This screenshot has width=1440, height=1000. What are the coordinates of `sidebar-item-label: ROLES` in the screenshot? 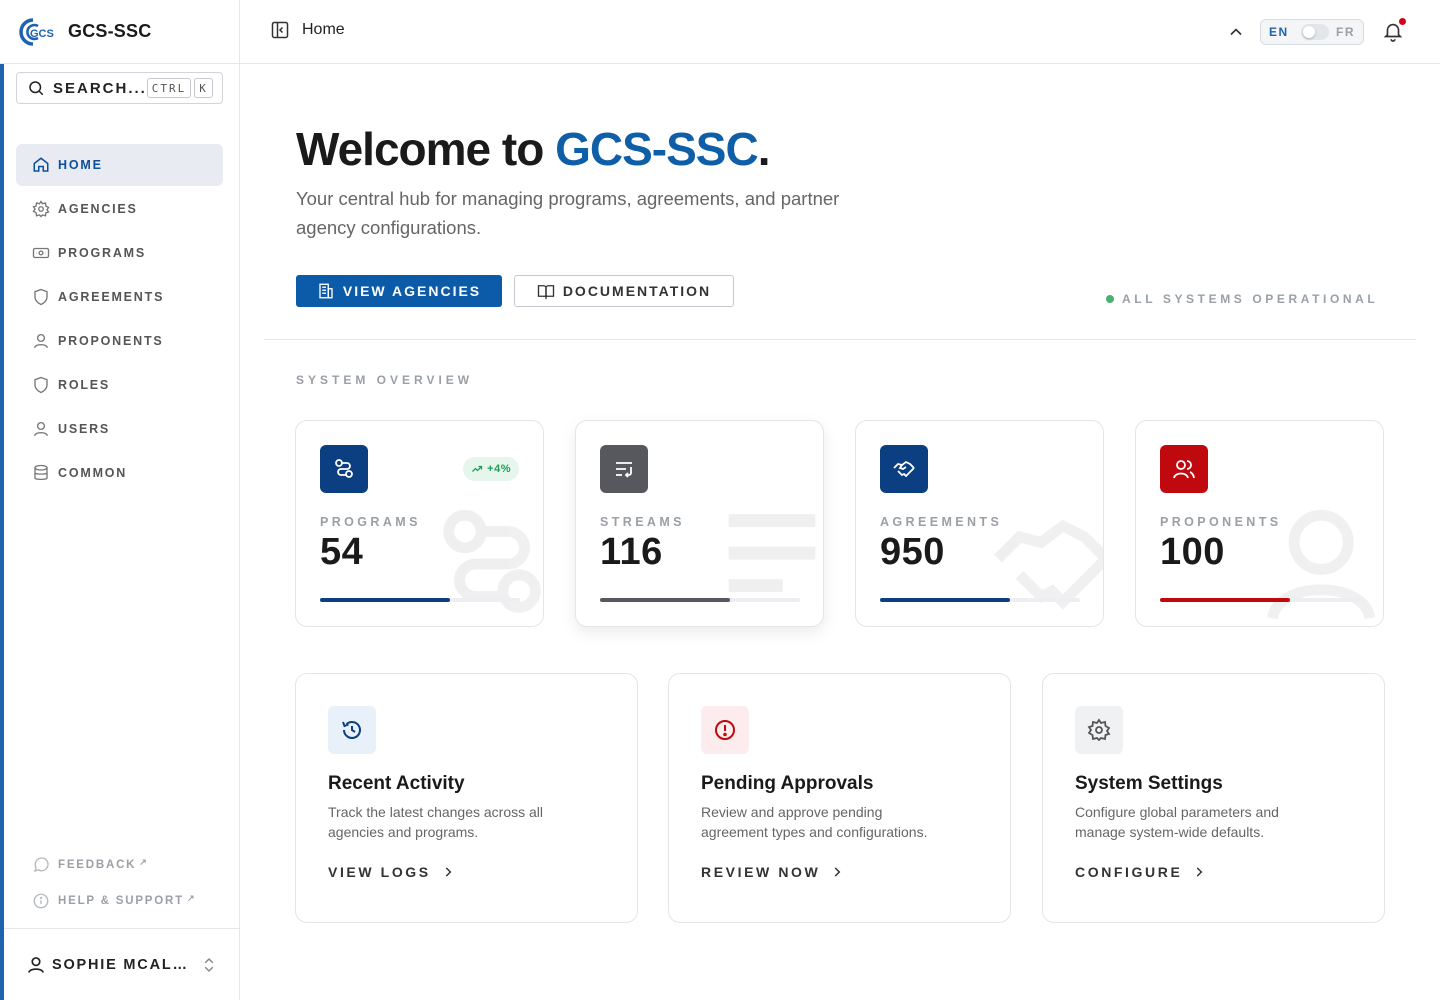 It's located at (84, 385).